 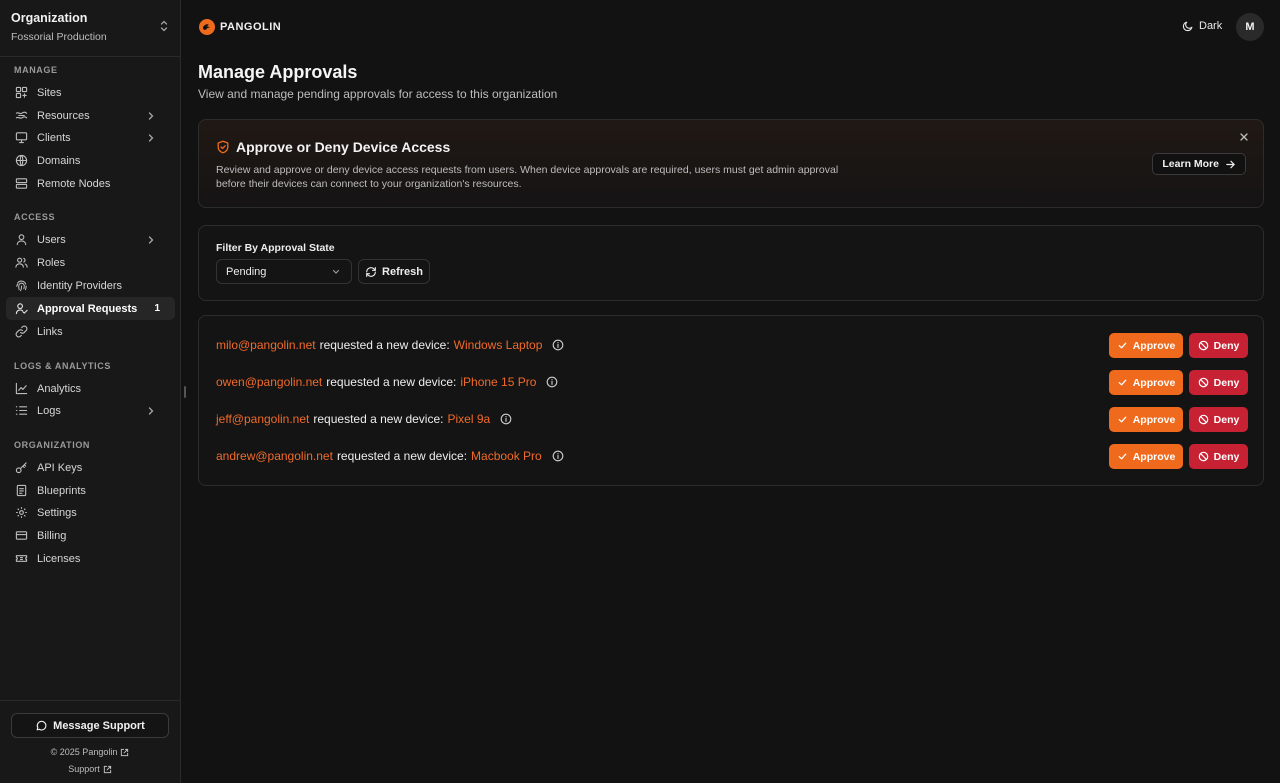 What do you see at coordinates (90, 92) in the screenshot?
I see `sidebar-item-sites: Sites` at bounding box center [90, 92].